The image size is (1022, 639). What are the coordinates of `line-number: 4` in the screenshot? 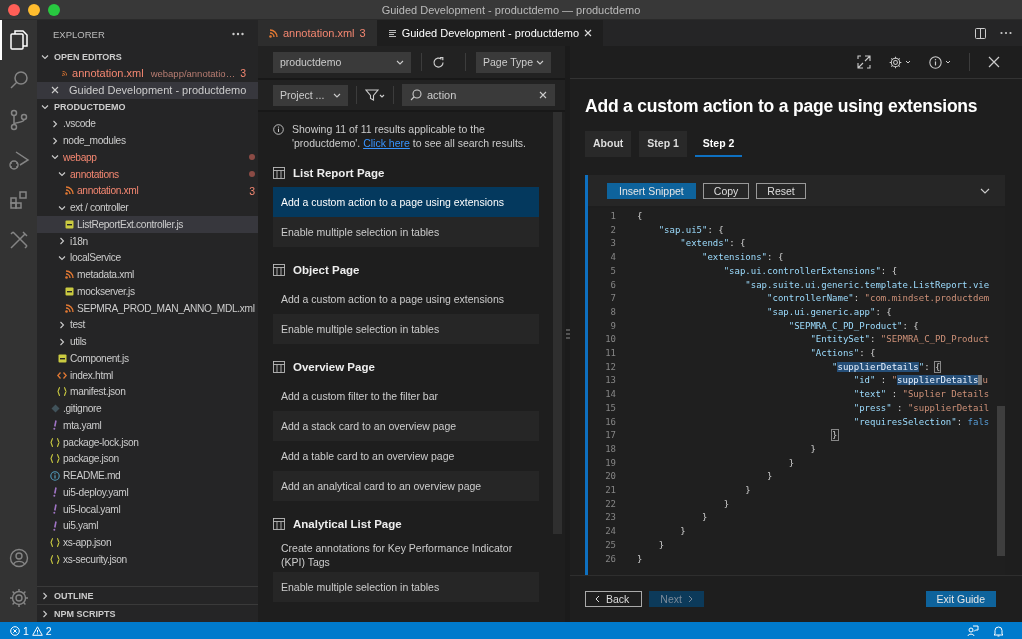 It's located at (612, 258).